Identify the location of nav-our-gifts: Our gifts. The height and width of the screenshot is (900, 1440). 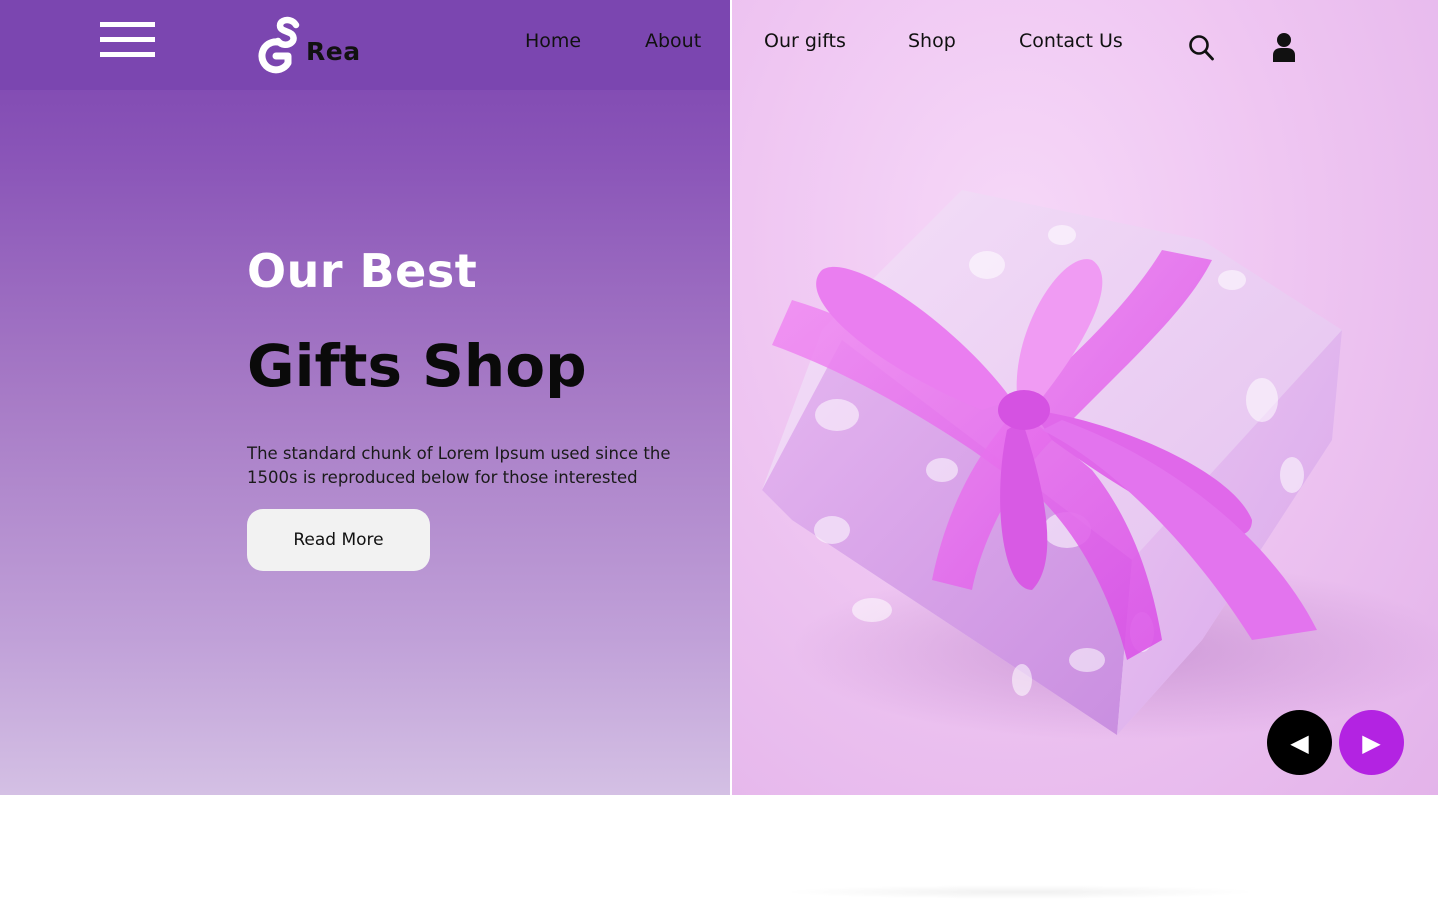
(805, 41).